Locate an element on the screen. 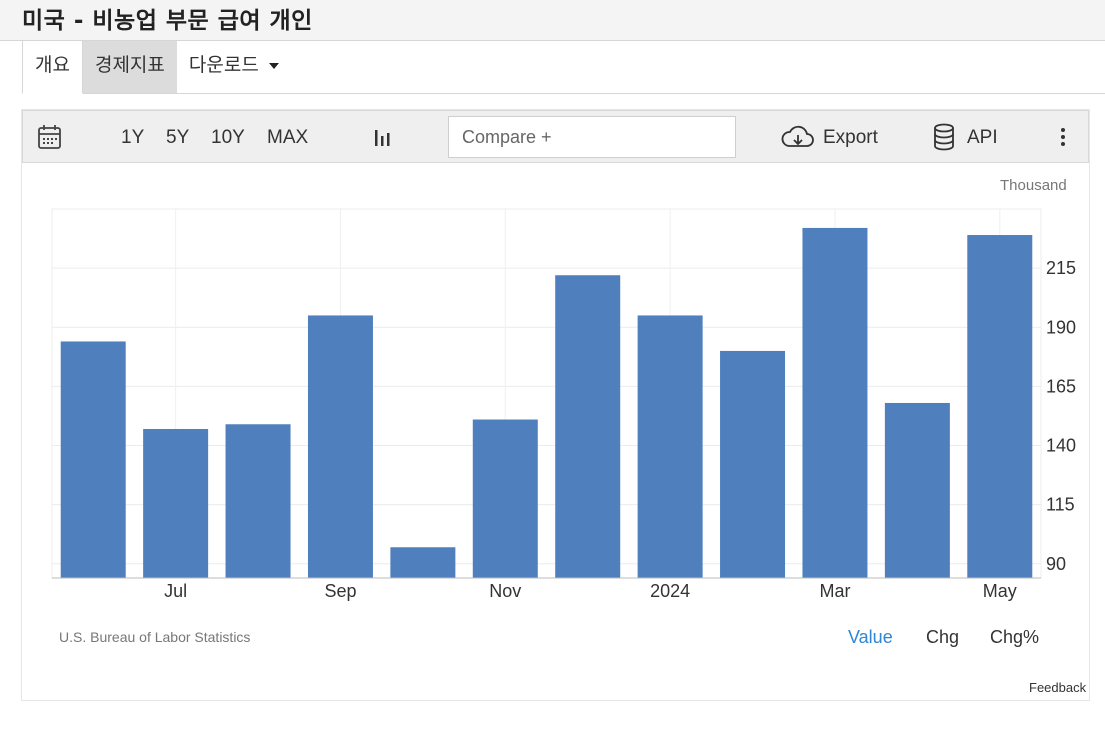  tab-download: 다운로드 is located at coordinates (234, 67).